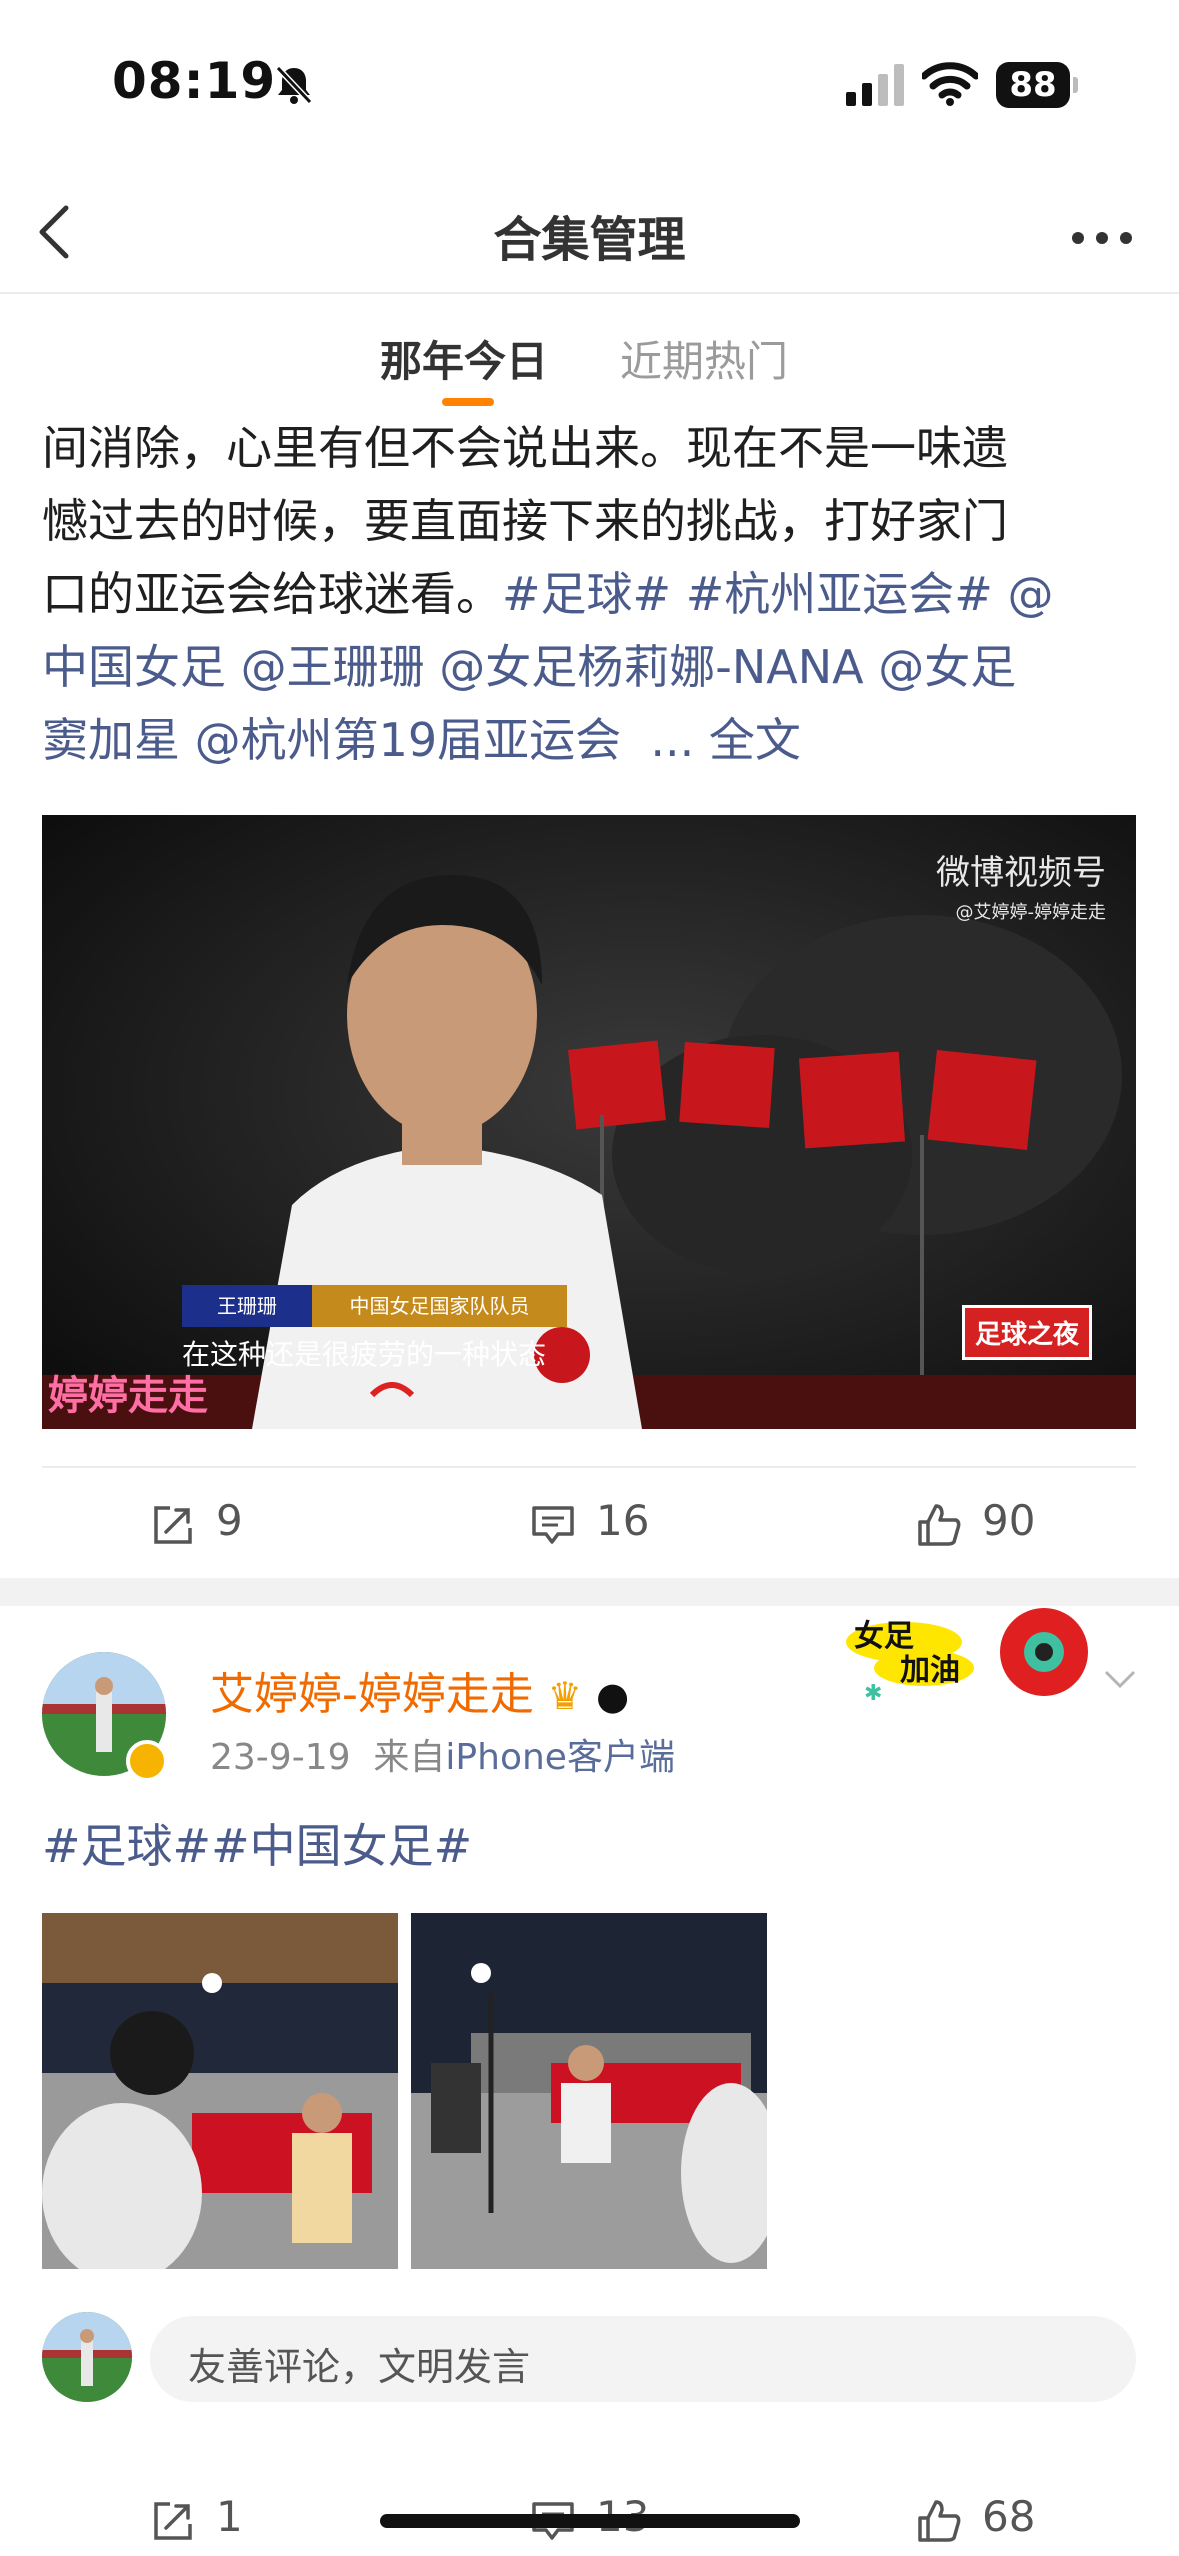  I want to click on comment-count: 16, so click(623, 1520).